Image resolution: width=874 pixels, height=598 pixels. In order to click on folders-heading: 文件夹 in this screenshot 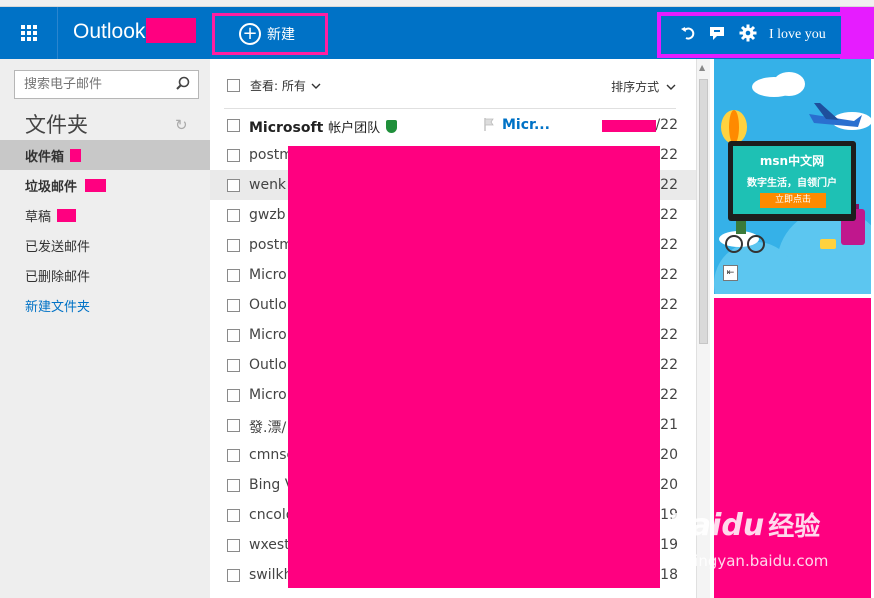, I will do `click(56, 125)`.